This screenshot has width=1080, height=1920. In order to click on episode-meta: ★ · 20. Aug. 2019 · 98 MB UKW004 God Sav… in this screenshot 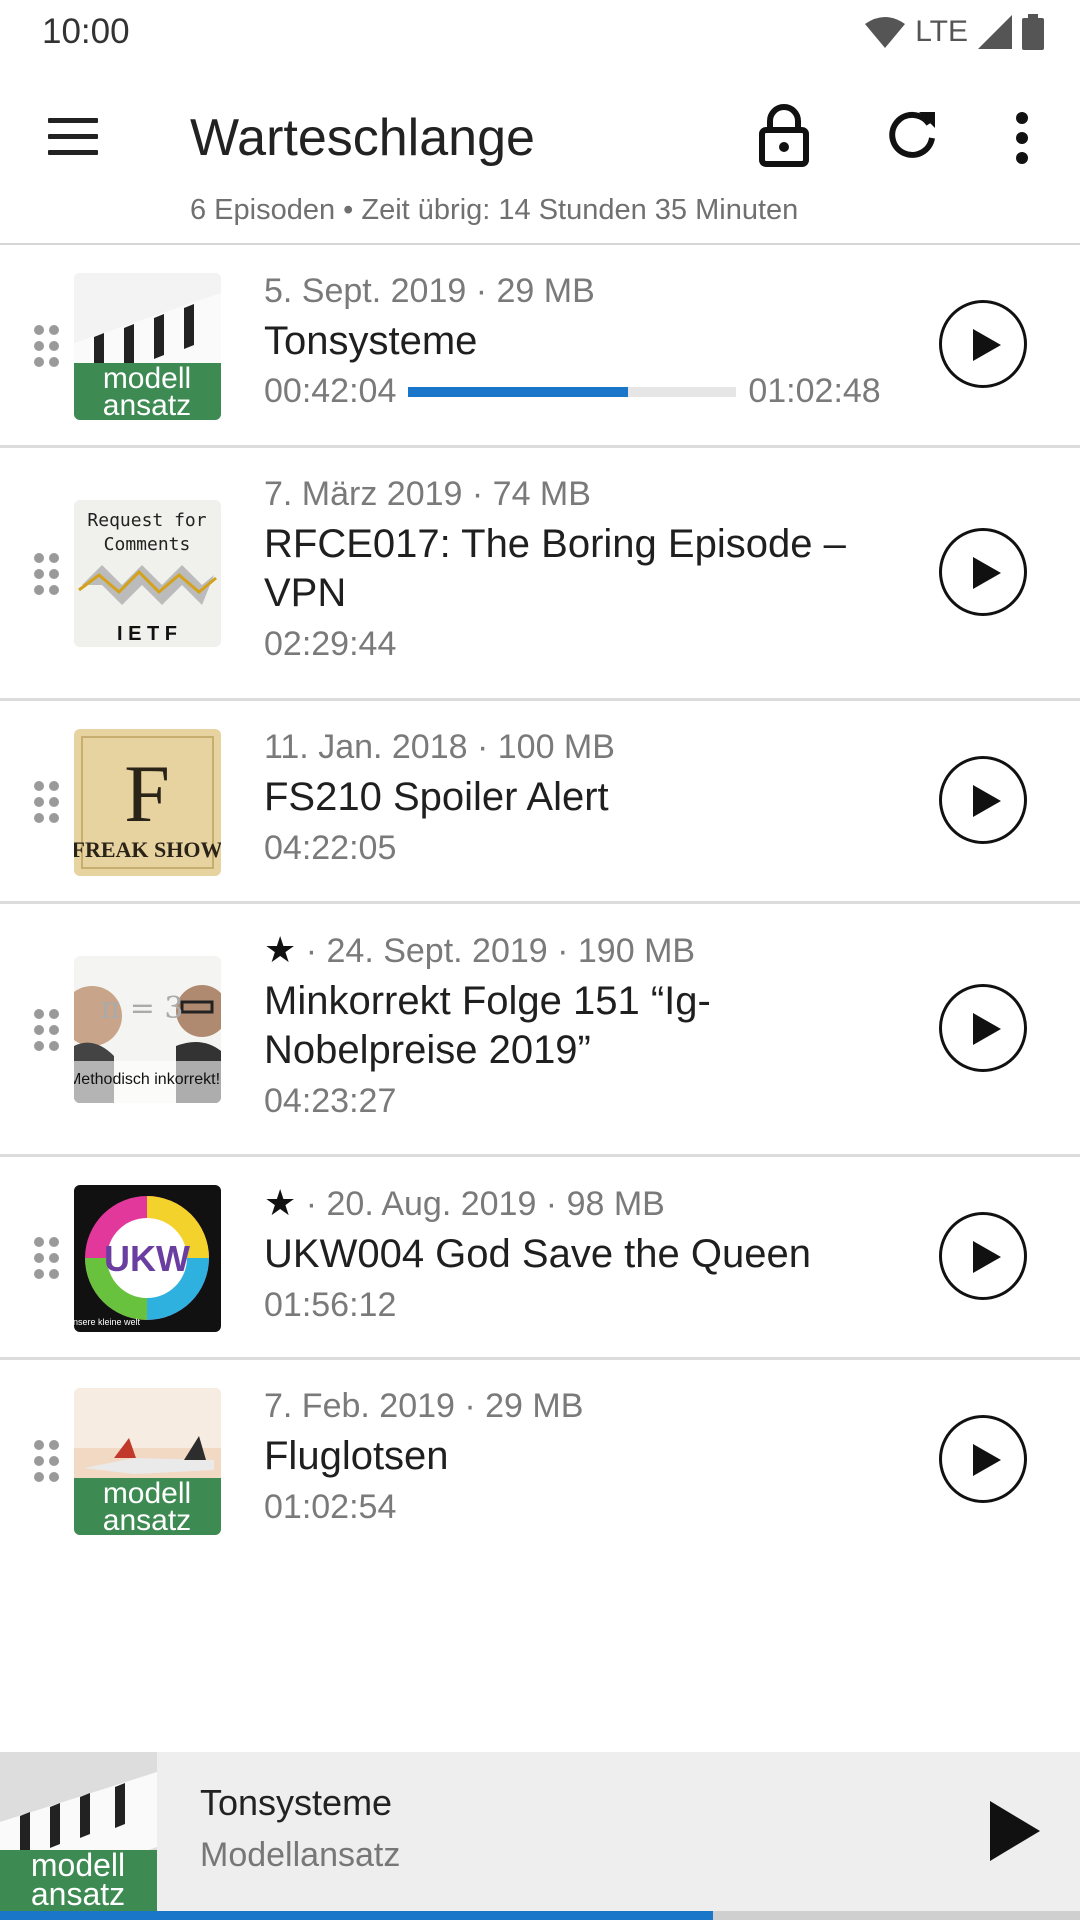, I will do `click(592, 1254)`.